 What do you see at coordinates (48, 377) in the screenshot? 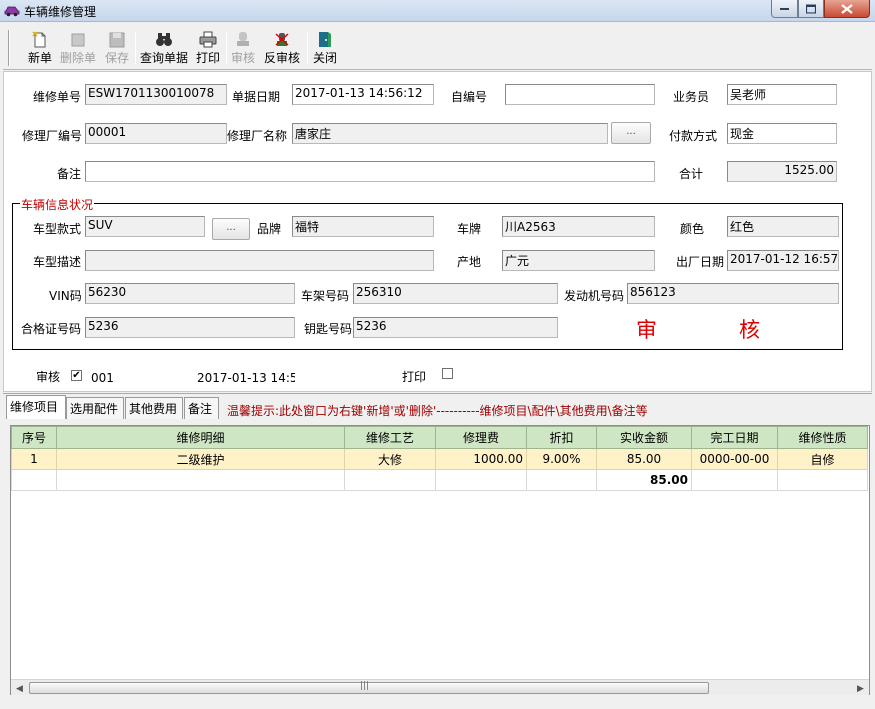
I see `audit-label: 审核` at bounding box center [48, 377].